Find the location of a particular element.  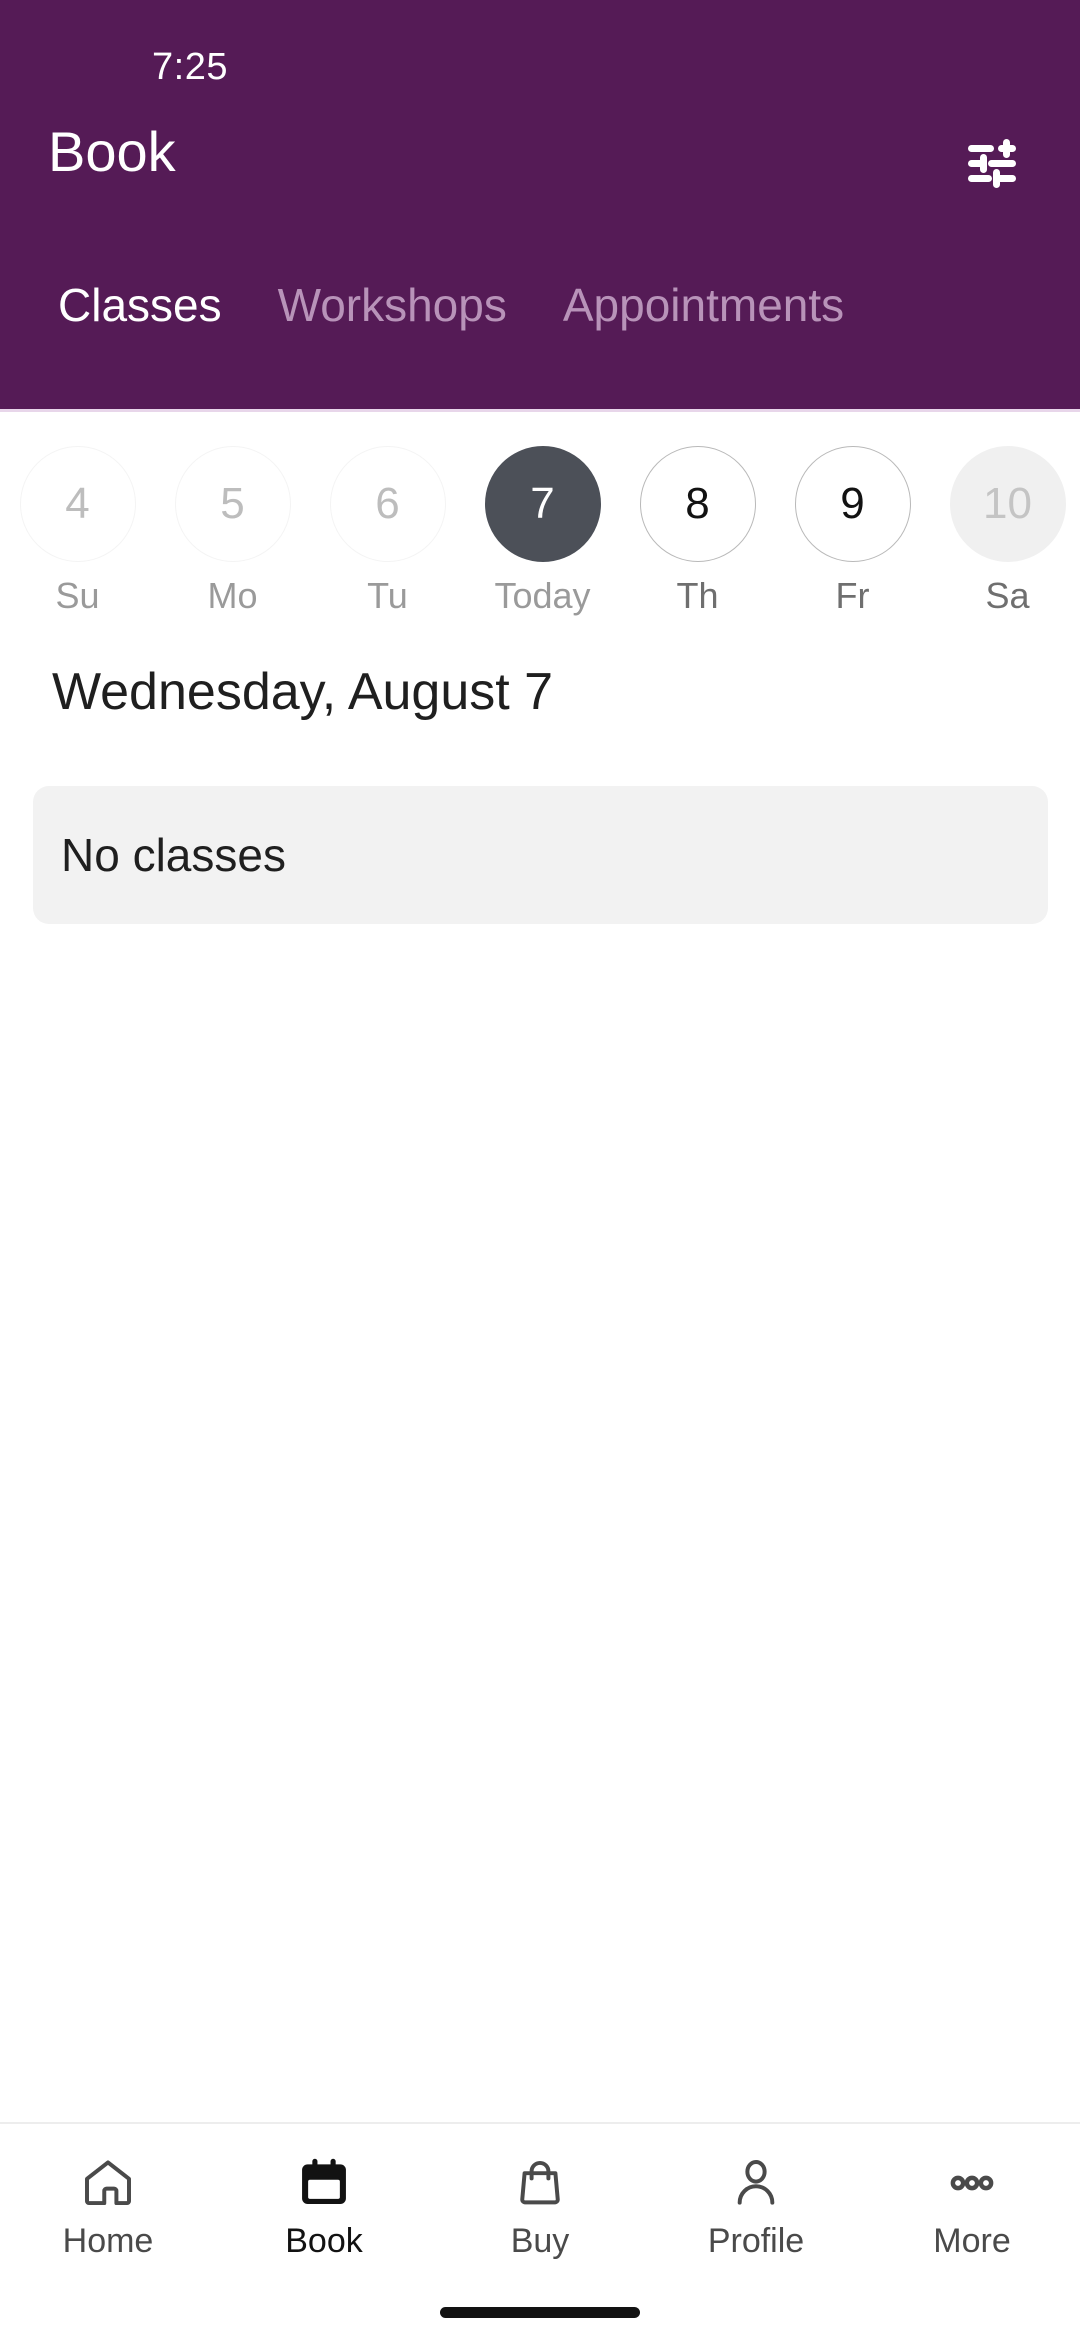

dots-icon is located at coordinates (972, 2183).